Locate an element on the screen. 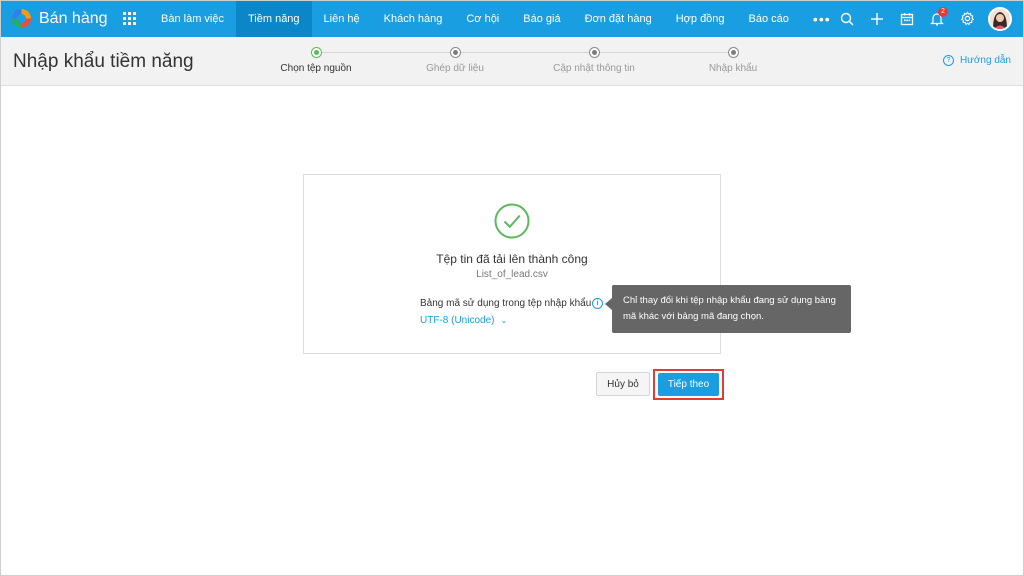 The height and width of the screenshot is (576, 1024). nav-item-leads: Tiềm năng is located at coordinates (273, 18).